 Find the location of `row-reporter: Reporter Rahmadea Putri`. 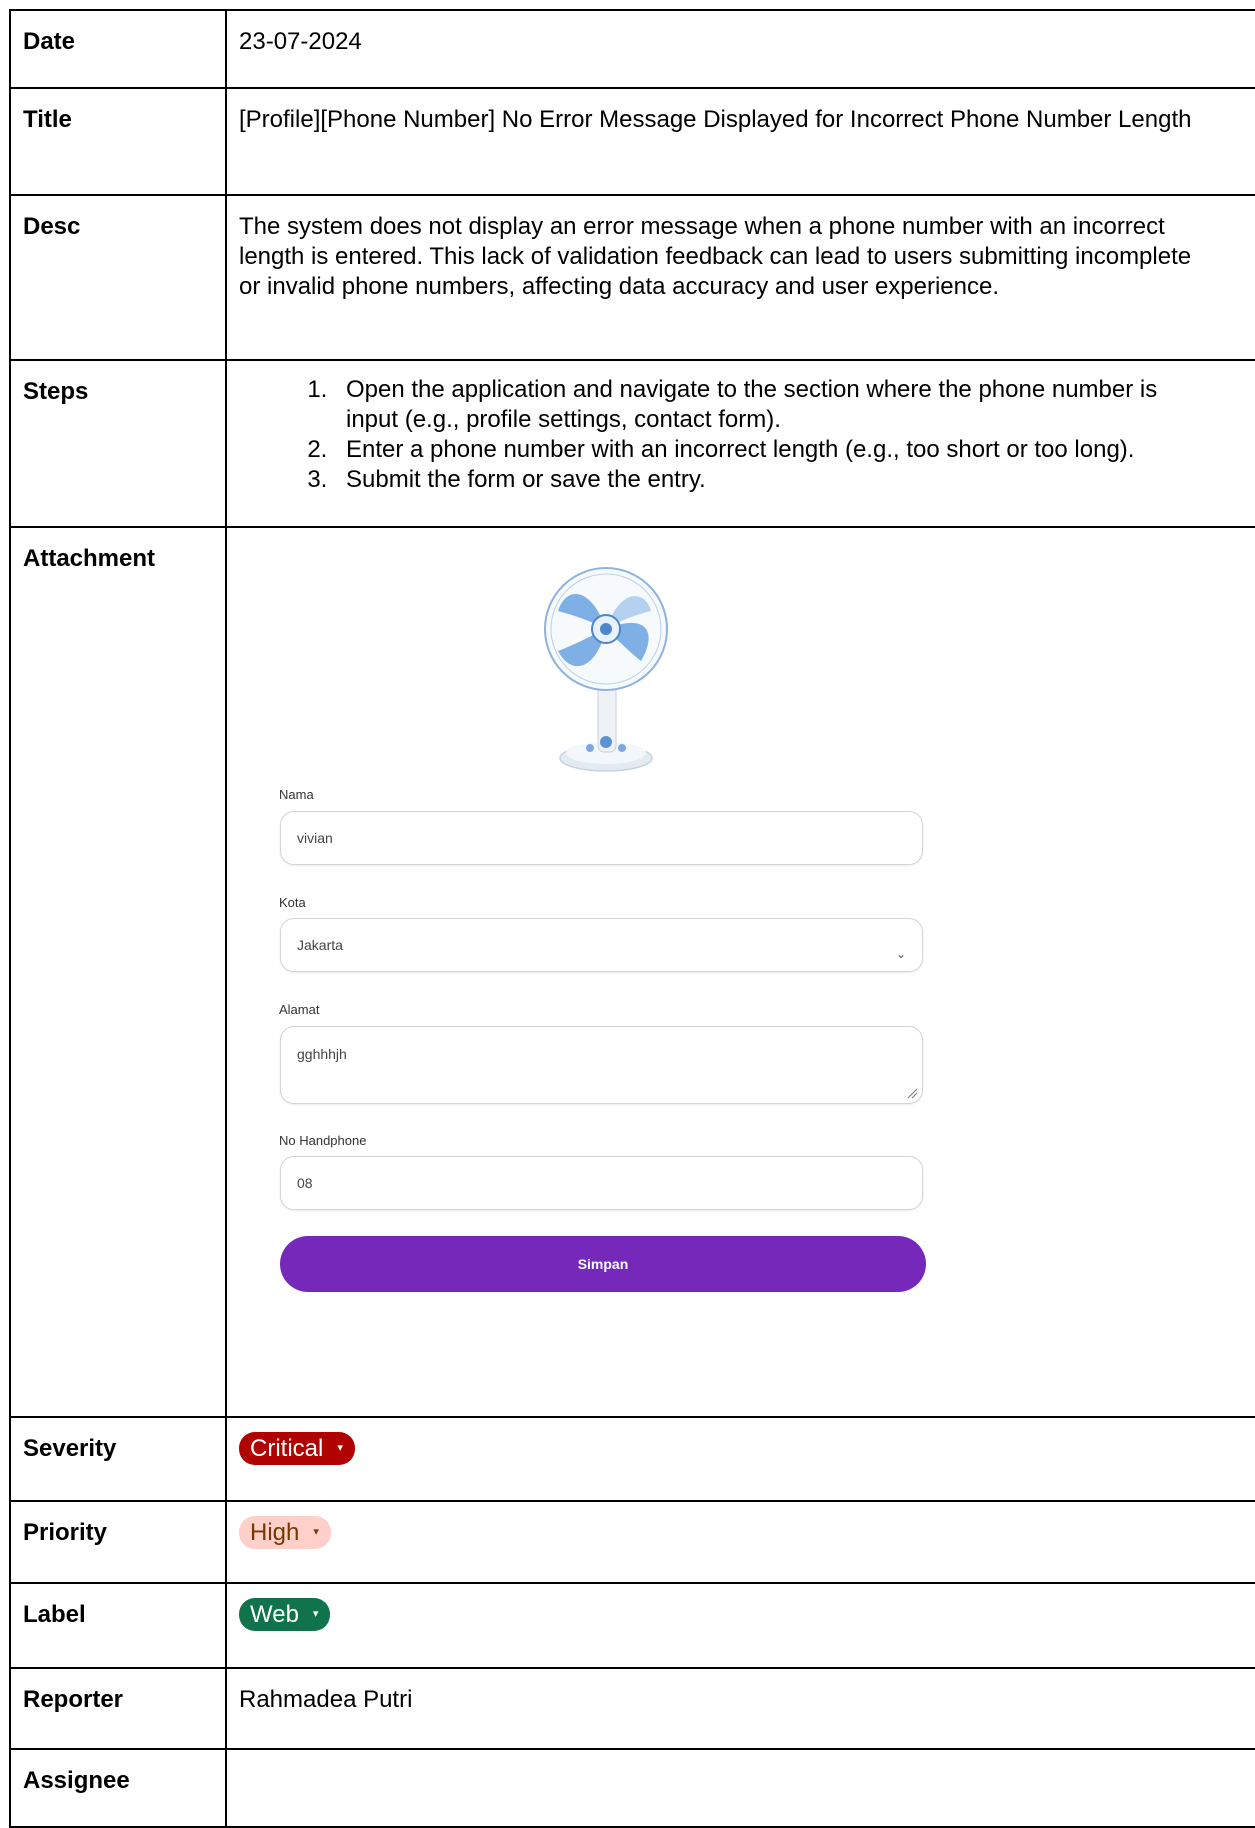

row-reporter: Reporter Rahmadea Putri is located at coordinates (632, 1708).